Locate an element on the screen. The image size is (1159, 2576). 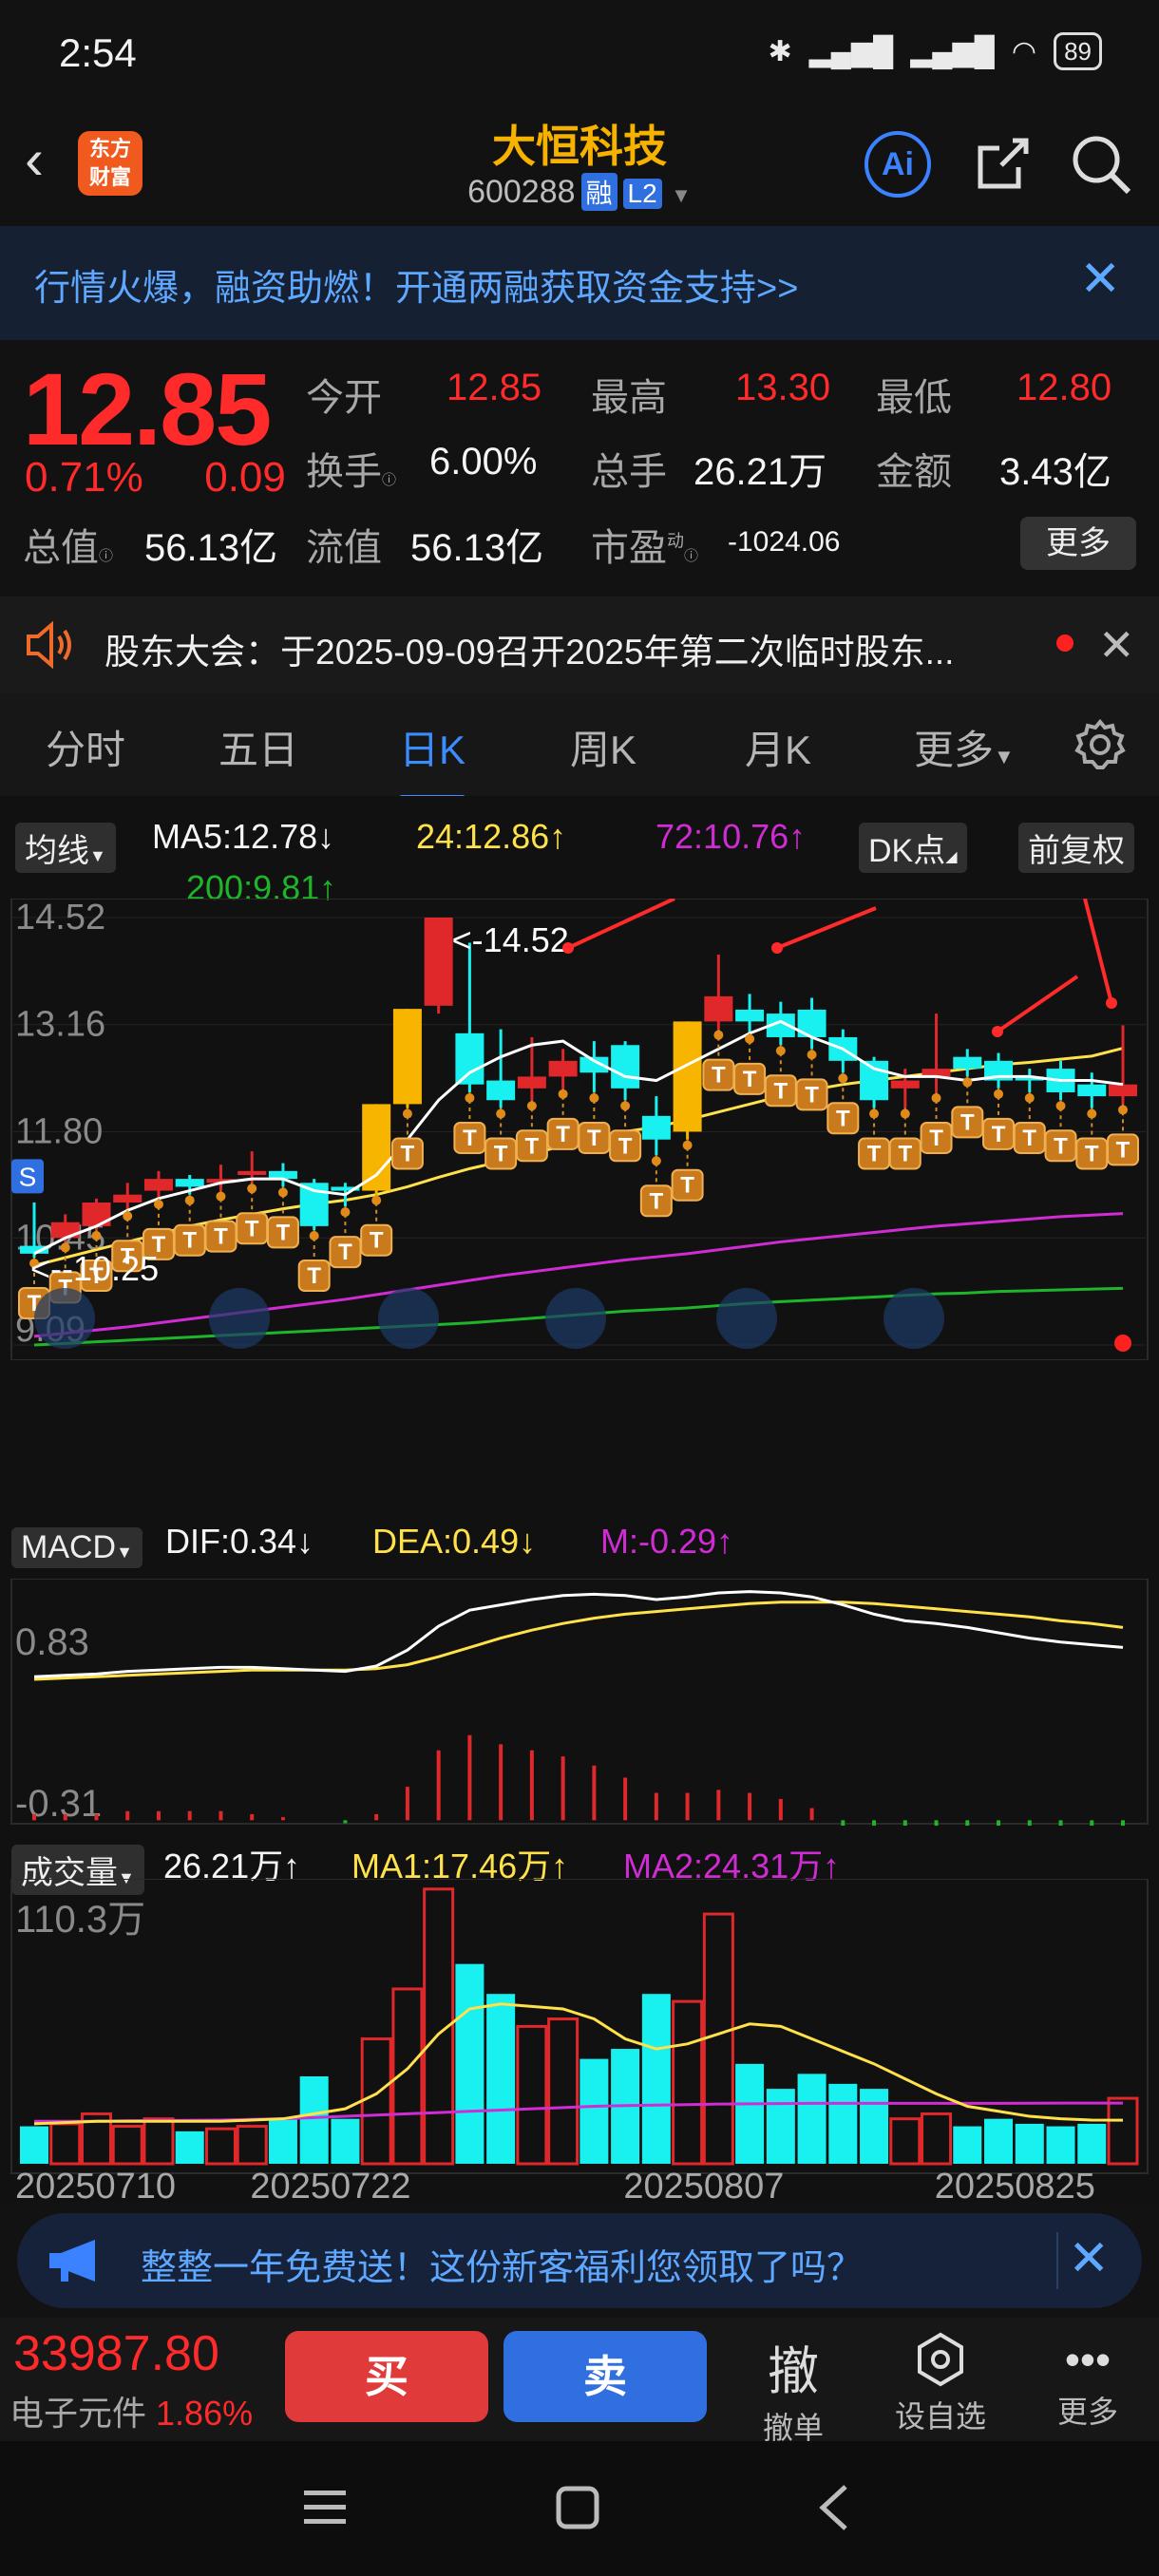
date-tick-label: 20250825 is located at coordinates (1015, 2184).